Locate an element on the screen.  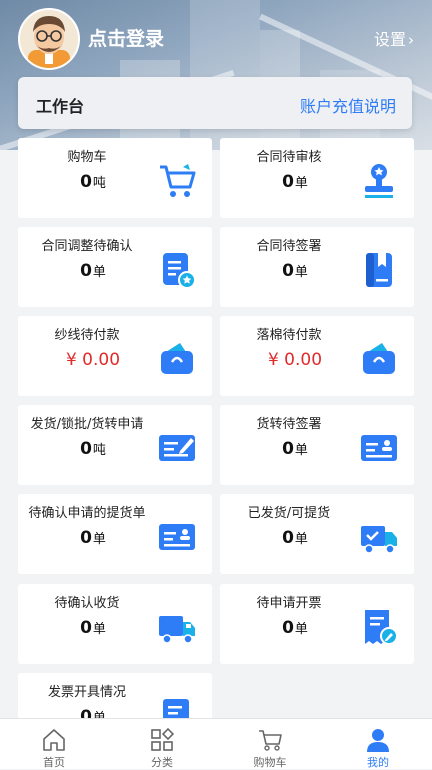
card-cotton-payment: 落棉待付款 ¥ 0.00 is located at coordinates (317, 356).